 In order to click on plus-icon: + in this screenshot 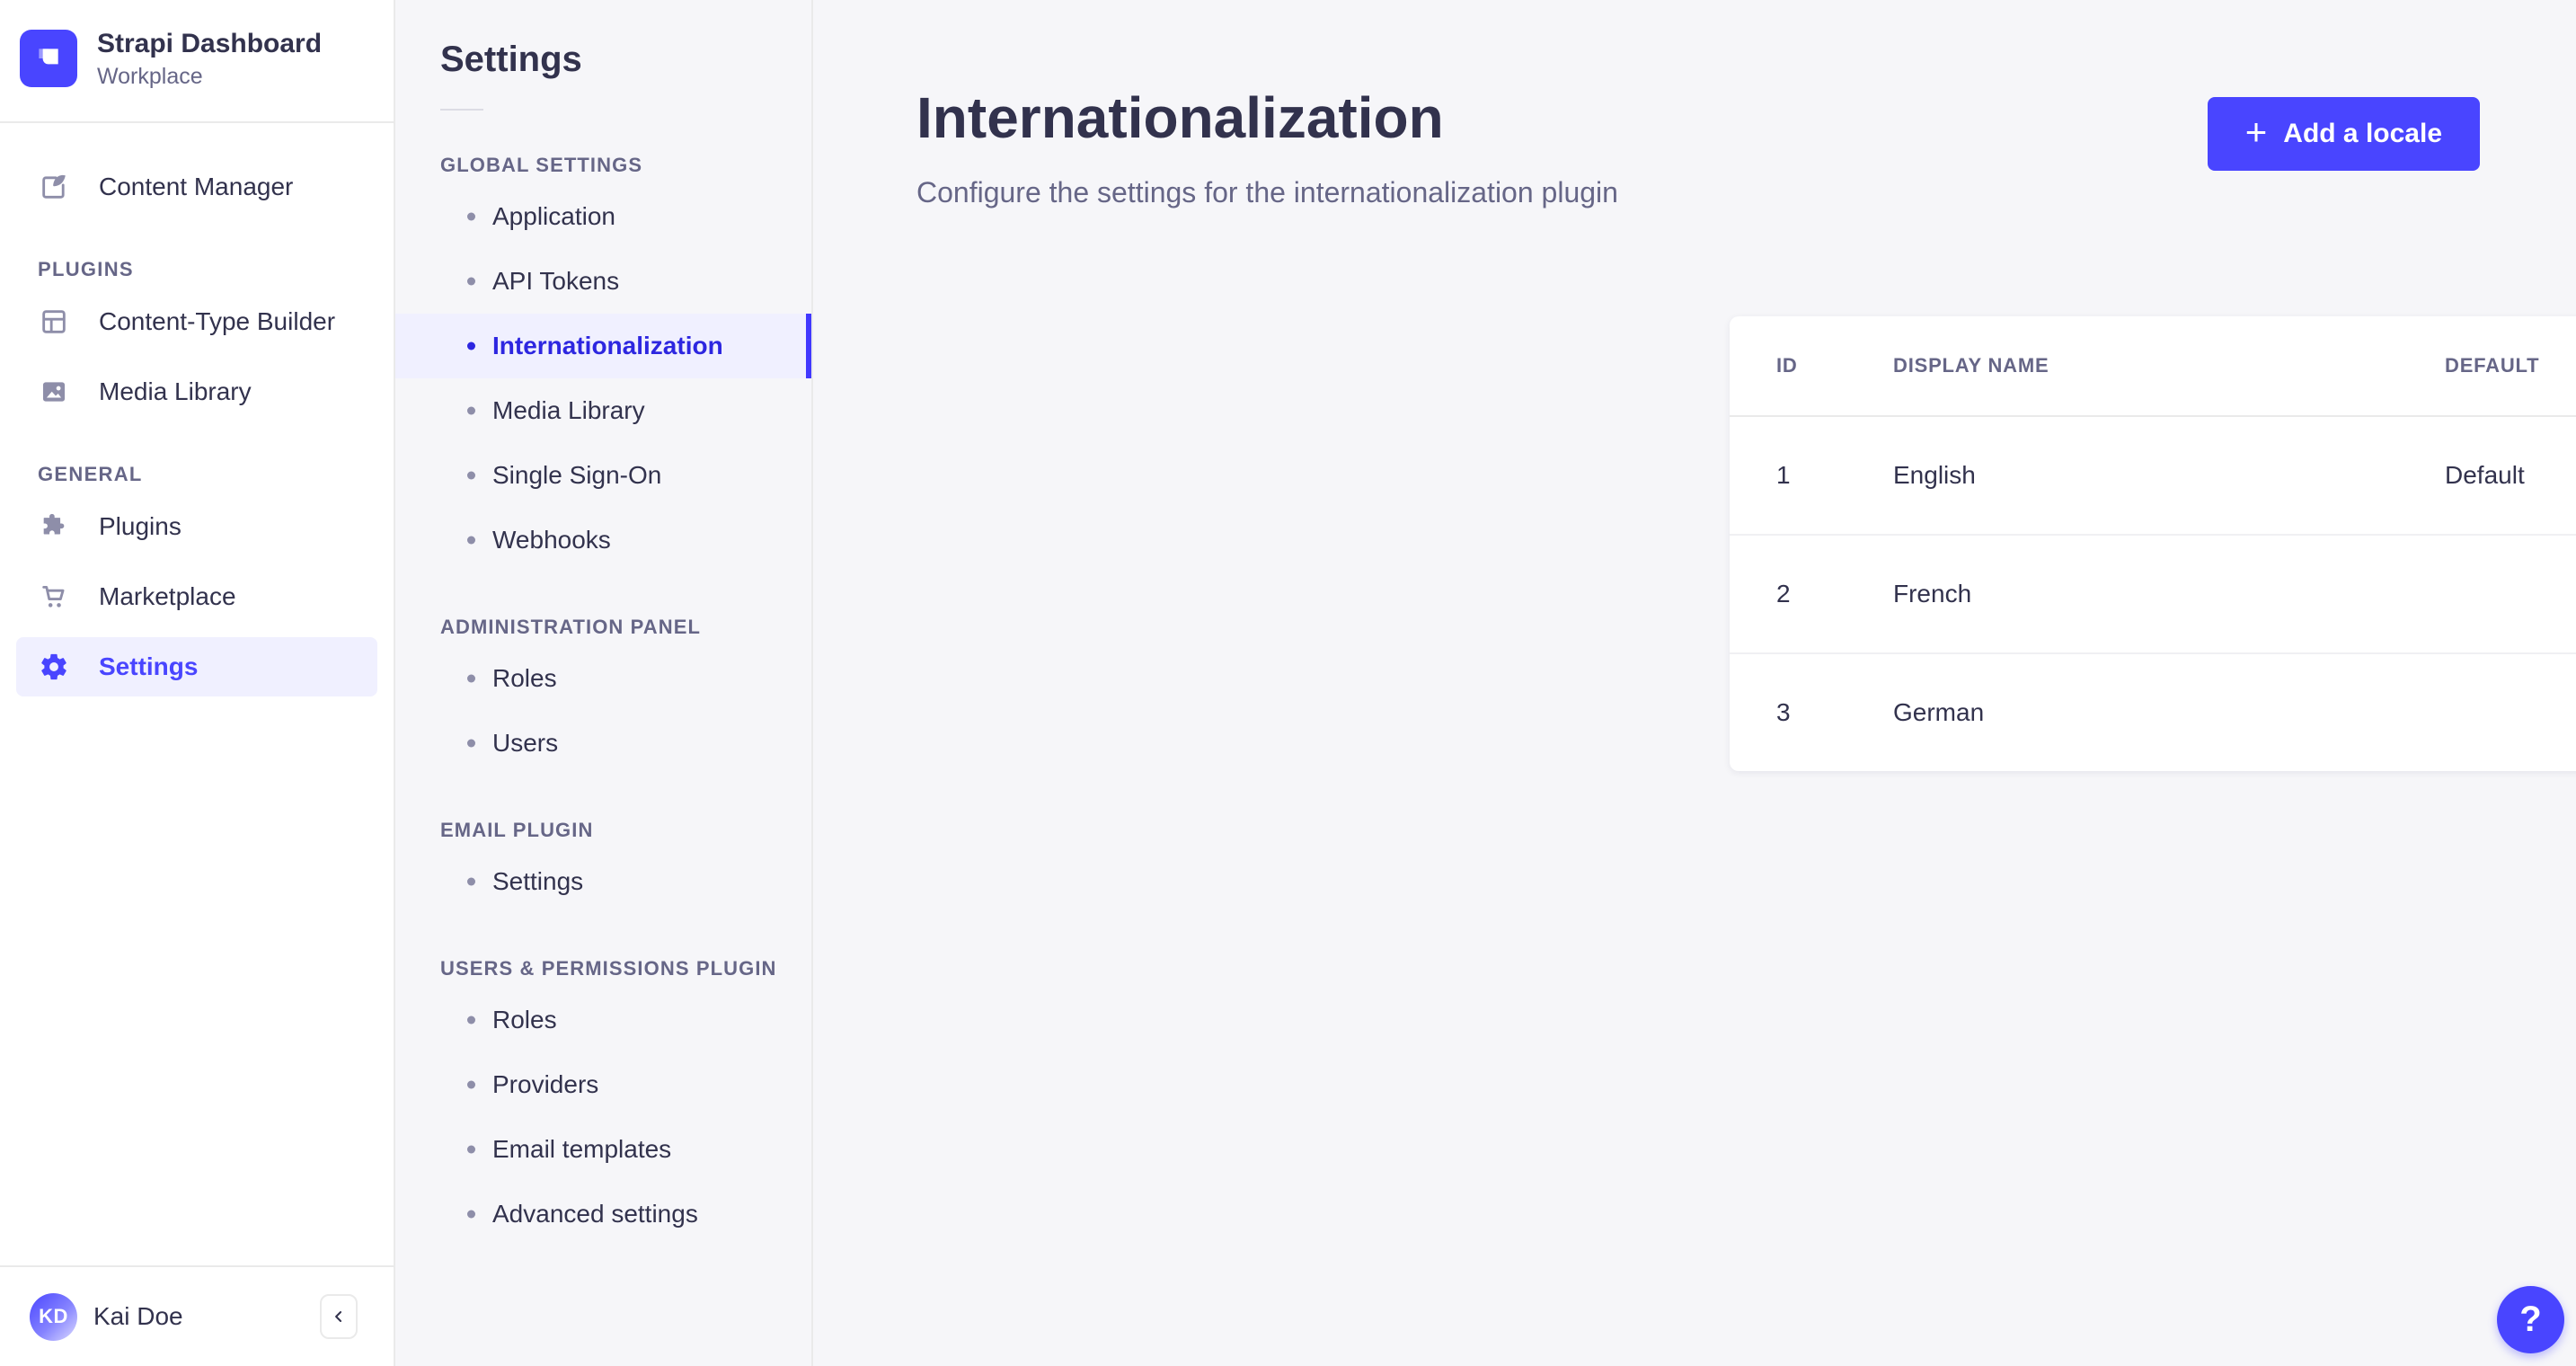, I will do `click(2256, 132)`.